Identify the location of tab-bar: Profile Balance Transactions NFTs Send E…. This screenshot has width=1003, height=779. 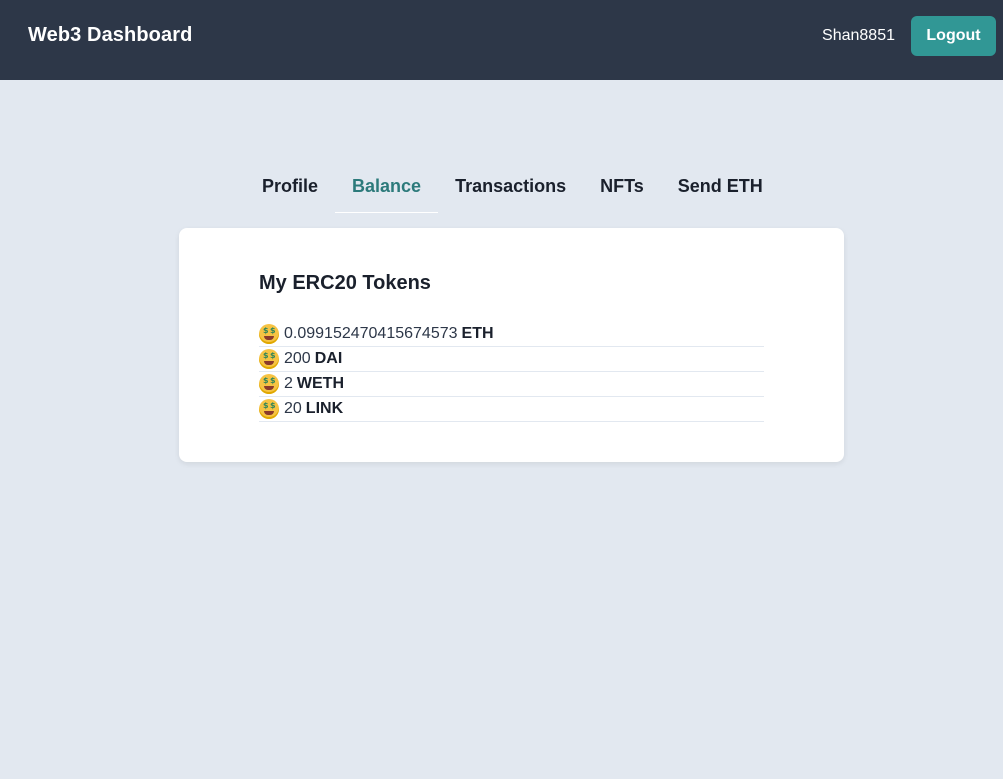
(512, 188).